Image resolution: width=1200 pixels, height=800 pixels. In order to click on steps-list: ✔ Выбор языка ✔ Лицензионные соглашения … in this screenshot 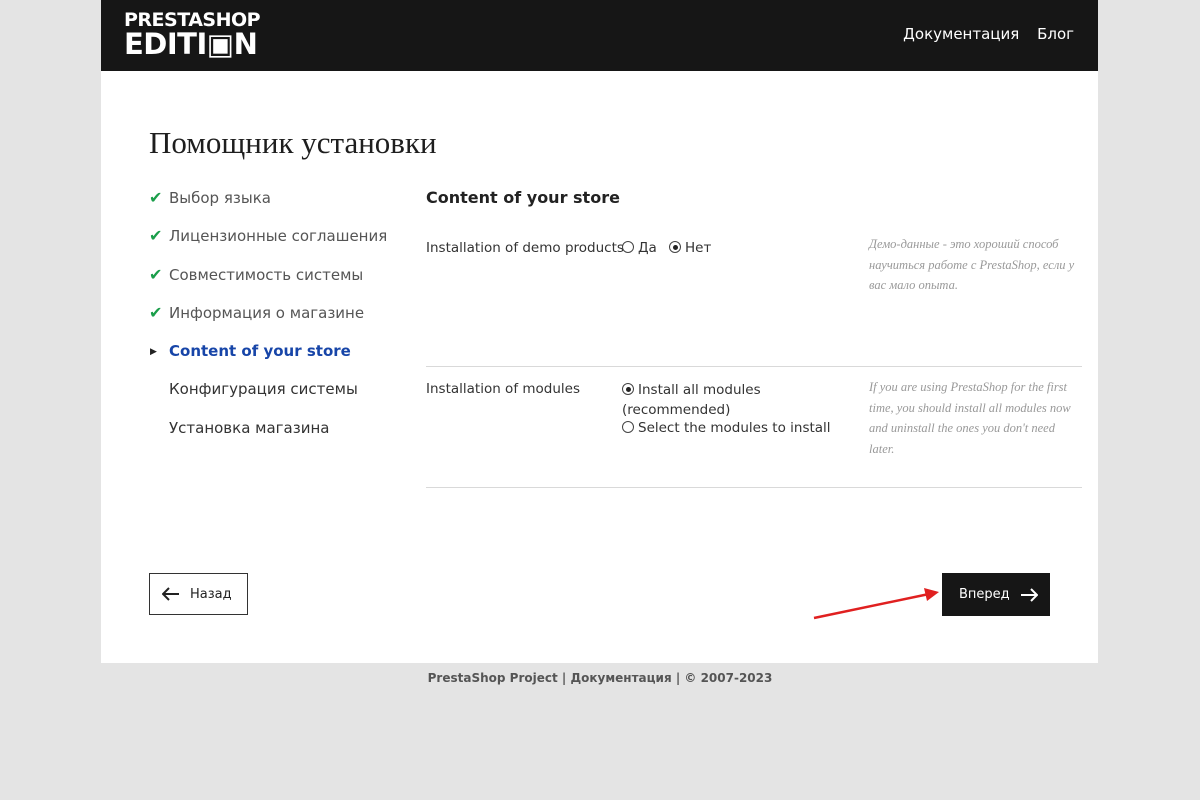, I will do `click(279, 322)`.